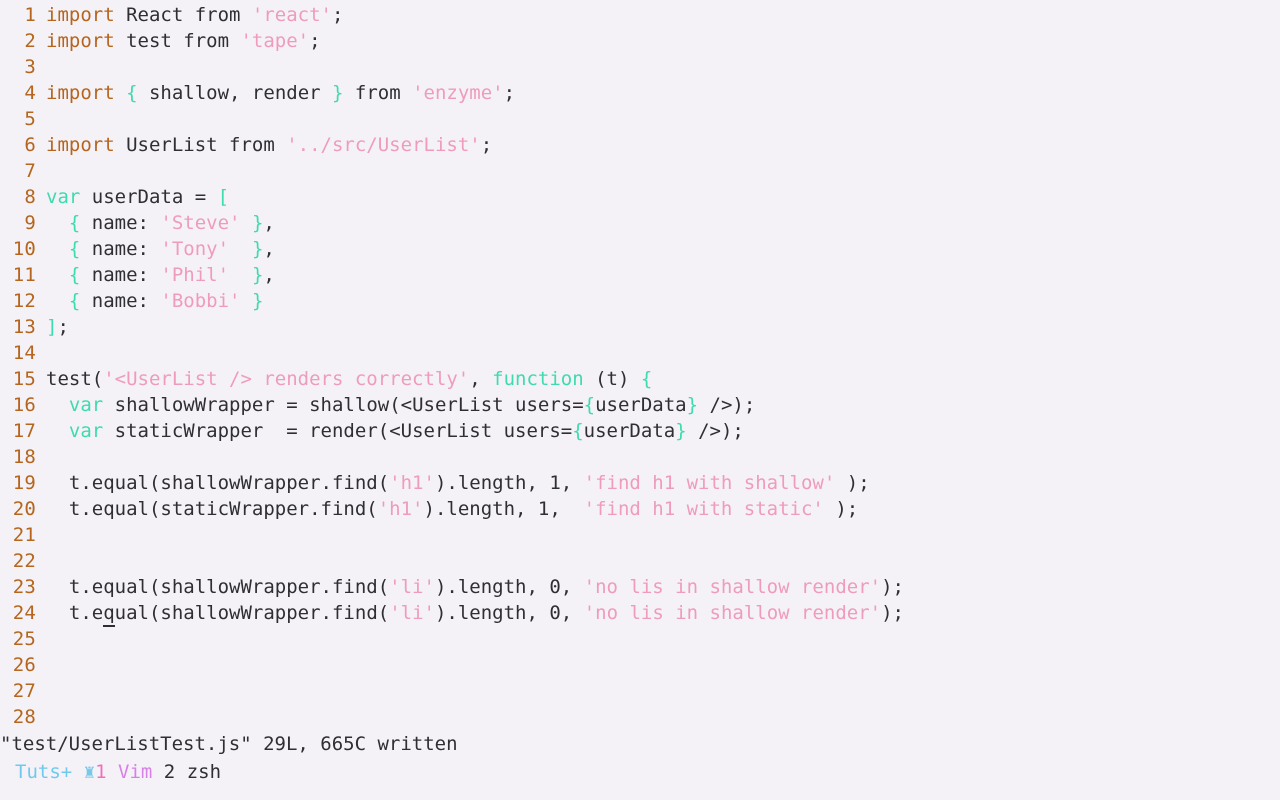  What do you see at coordinates (24, 561) in the screenshot?
I see `line-number: 22` at bounding box center [24, 561].